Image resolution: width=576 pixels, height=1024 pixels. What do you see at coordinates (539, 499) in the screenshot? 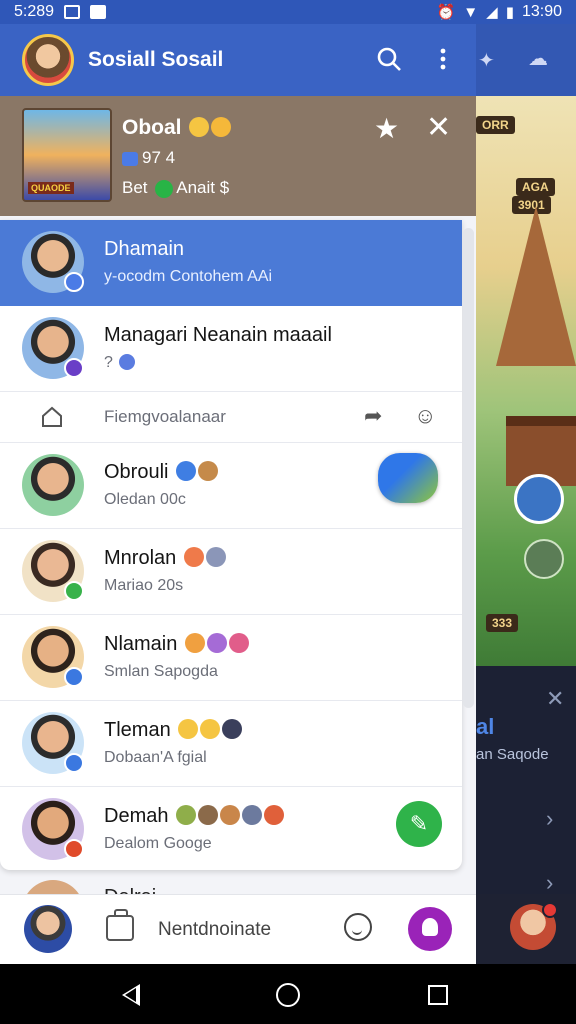
I see `game-action-button` at bounding box center [539, 499].